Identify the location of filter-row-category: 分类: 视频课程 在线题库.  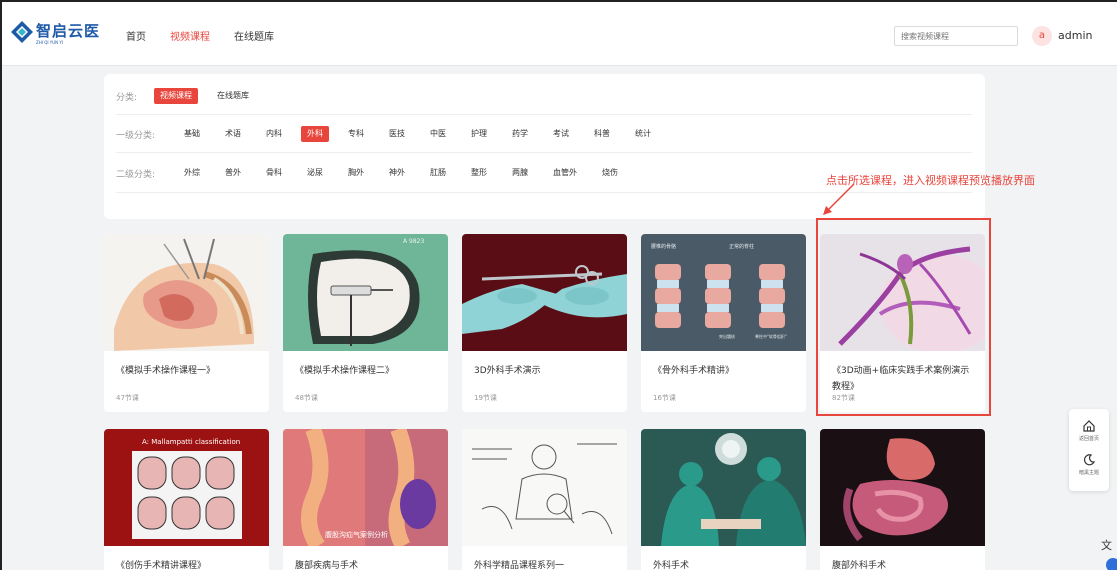
(192, 96).